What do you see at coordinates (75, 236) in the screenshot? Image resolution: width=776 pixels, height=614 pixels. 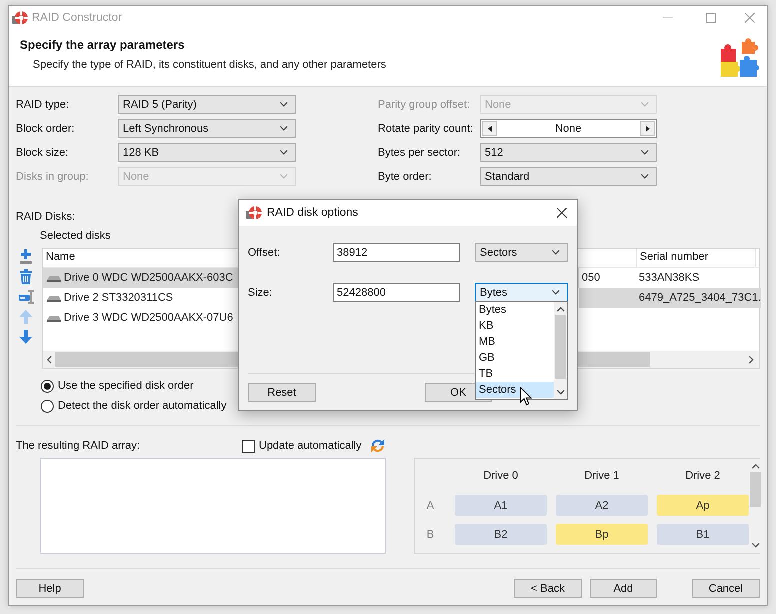 I see `list-label: Selected disks` at bounding box center [75, 236].